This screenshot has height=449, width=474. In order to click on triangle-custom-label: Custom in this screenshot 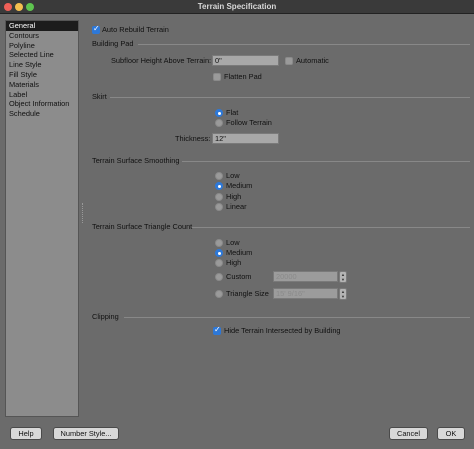, I will do `click(239, 276)`.